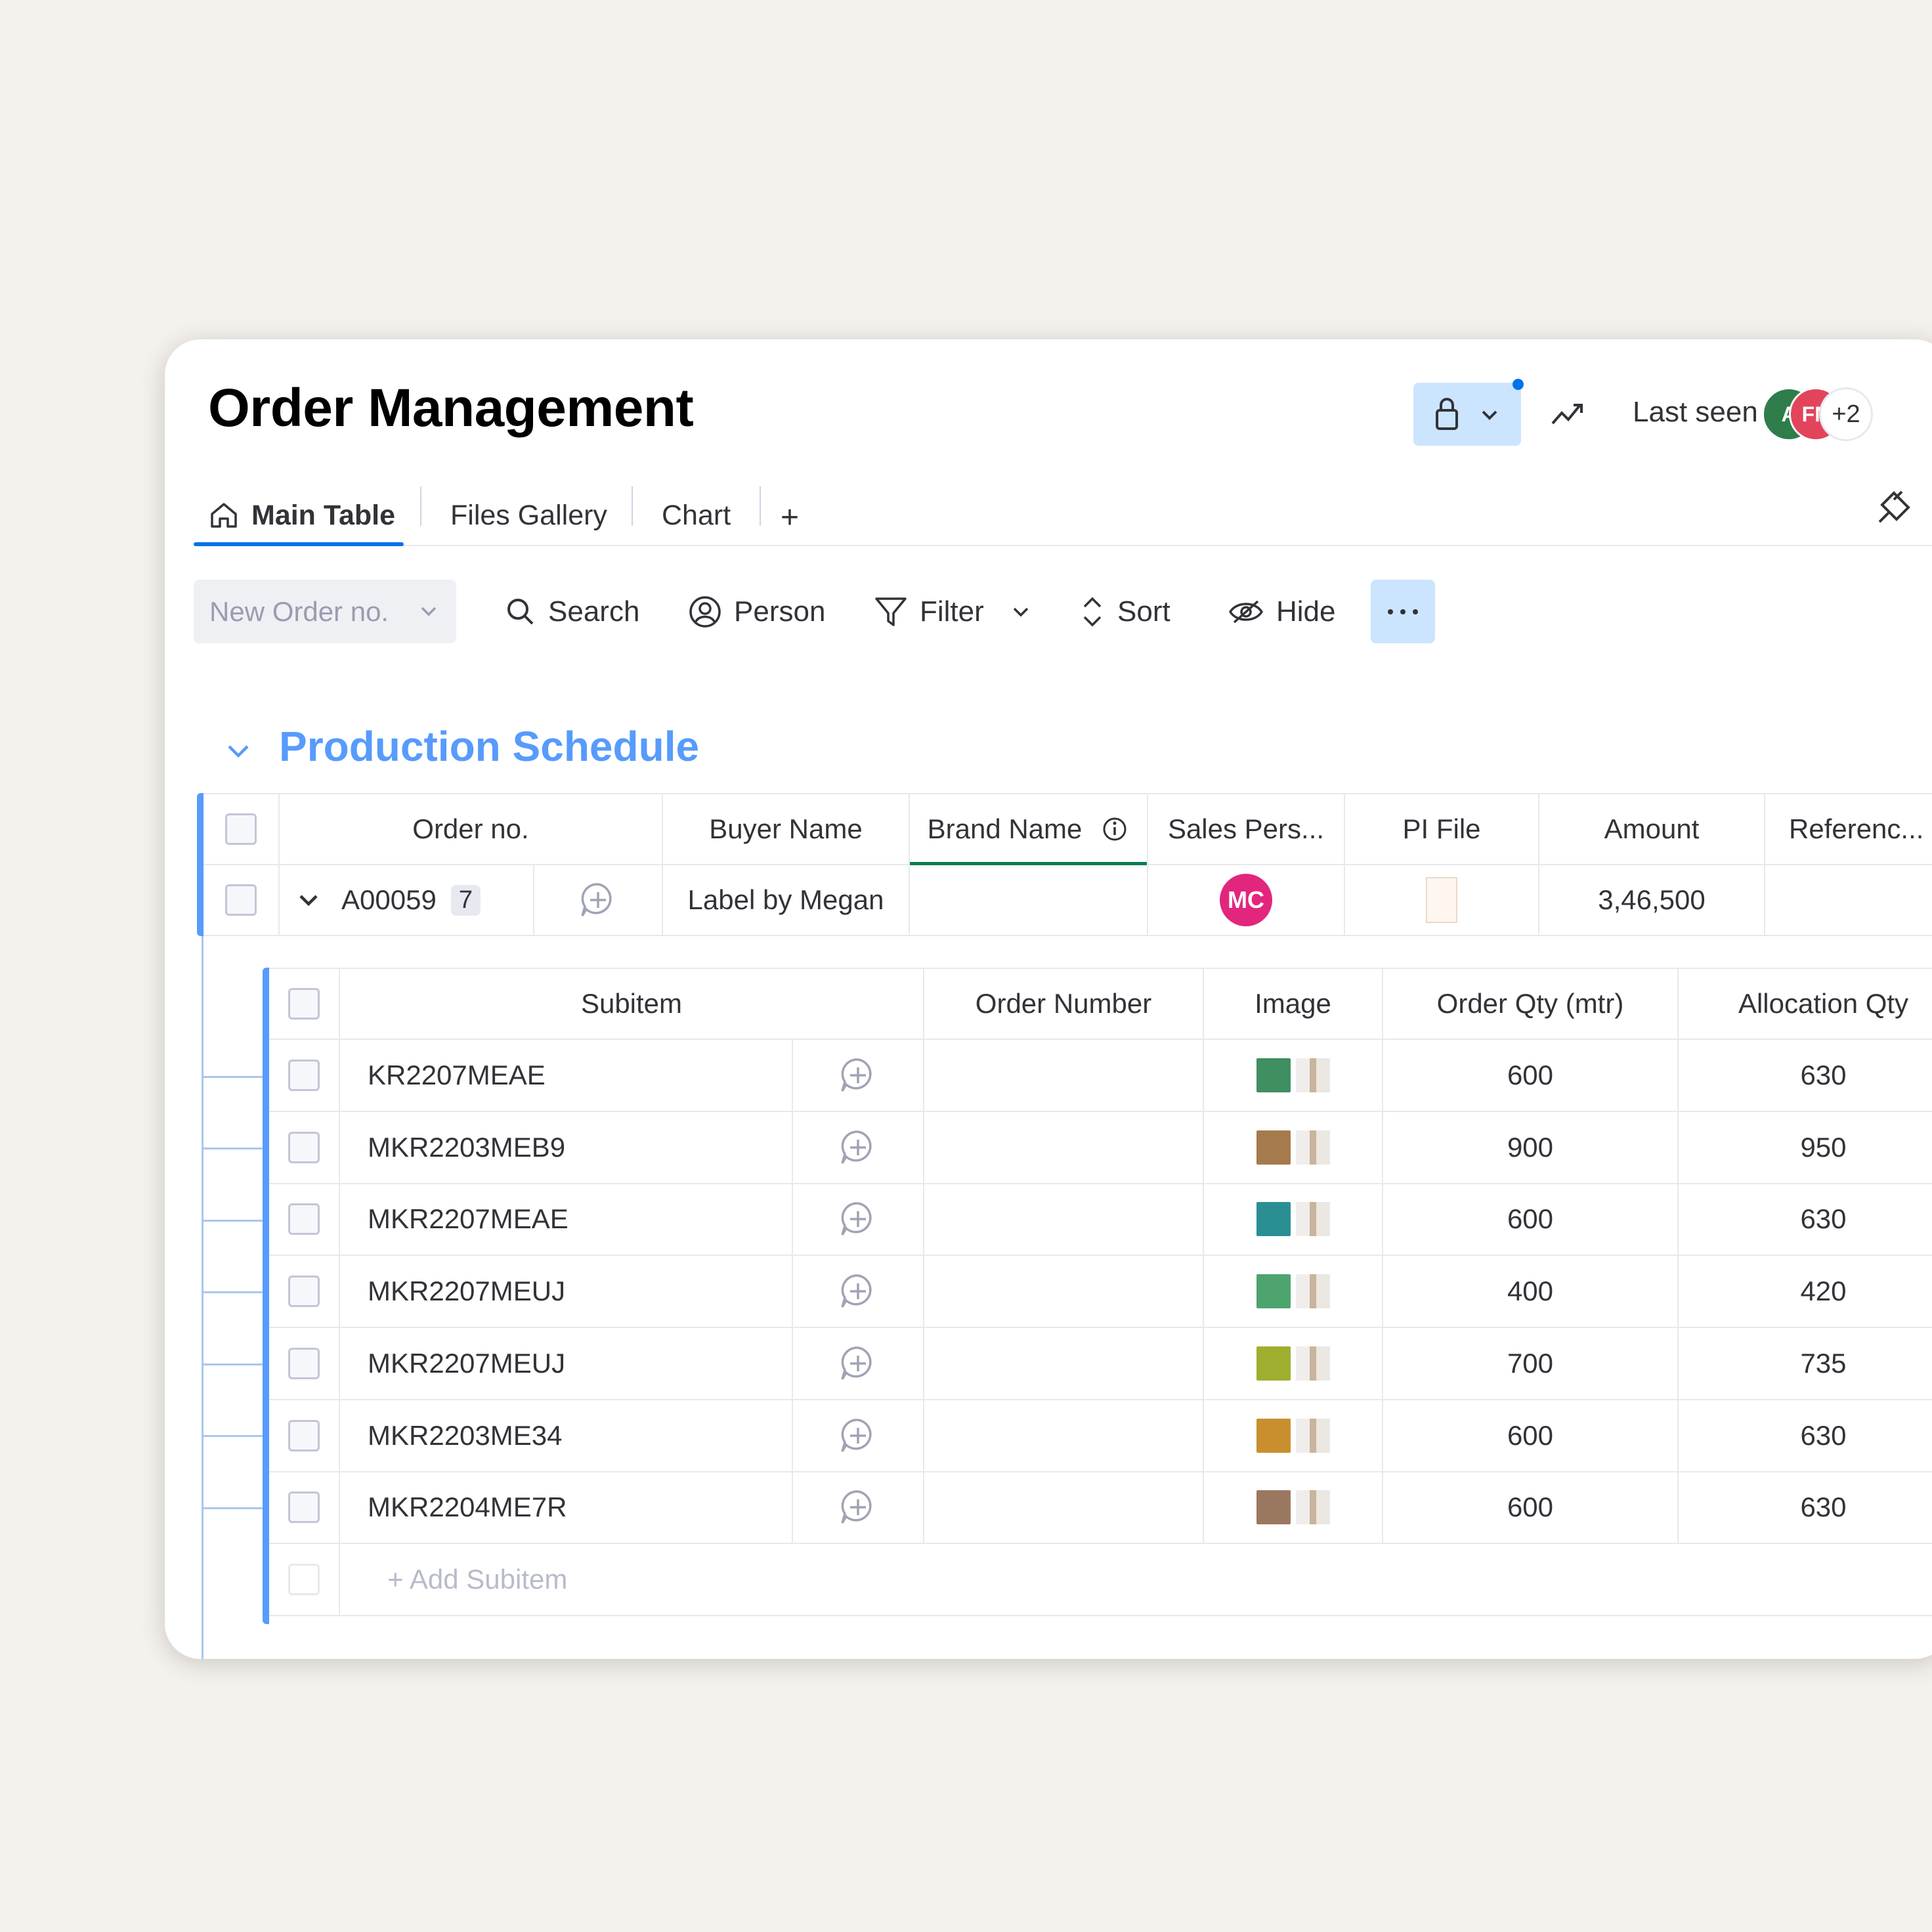 Image resolution: width=1932 pixels, height=1932 pixels. Describe the element at coordinates (787, 900) in the screenshot. I see `buyer-name-cell: Label by Megan` at that location.